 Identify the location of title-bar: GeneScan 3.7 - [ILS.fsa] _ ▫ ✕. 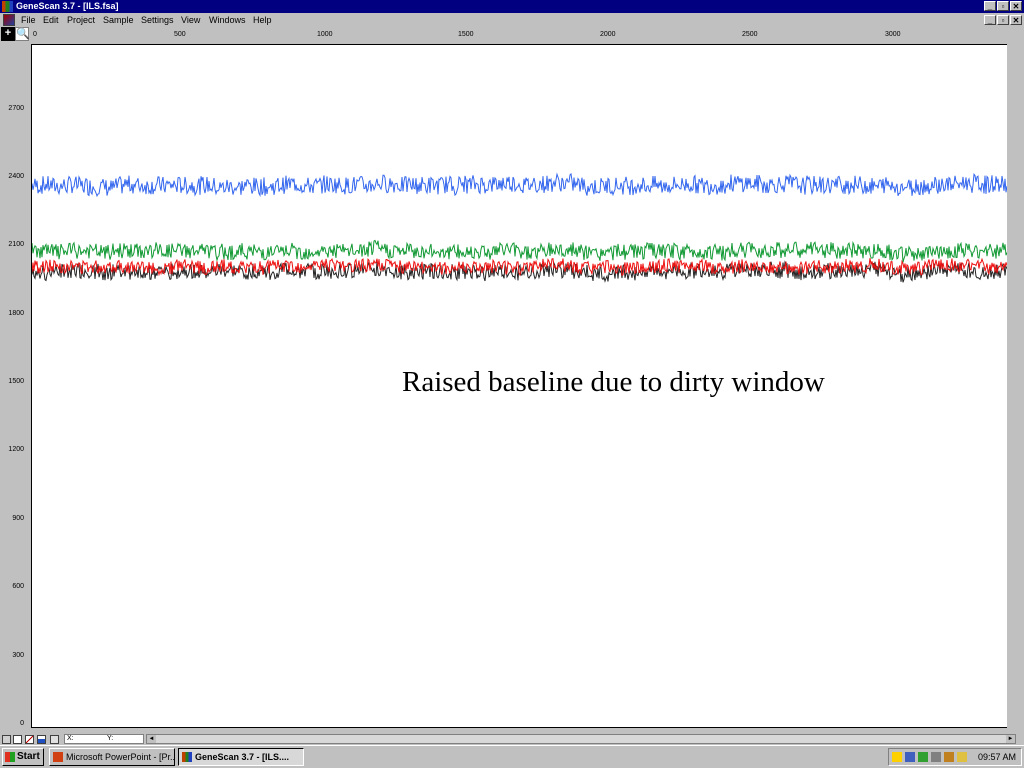
(512, 6).